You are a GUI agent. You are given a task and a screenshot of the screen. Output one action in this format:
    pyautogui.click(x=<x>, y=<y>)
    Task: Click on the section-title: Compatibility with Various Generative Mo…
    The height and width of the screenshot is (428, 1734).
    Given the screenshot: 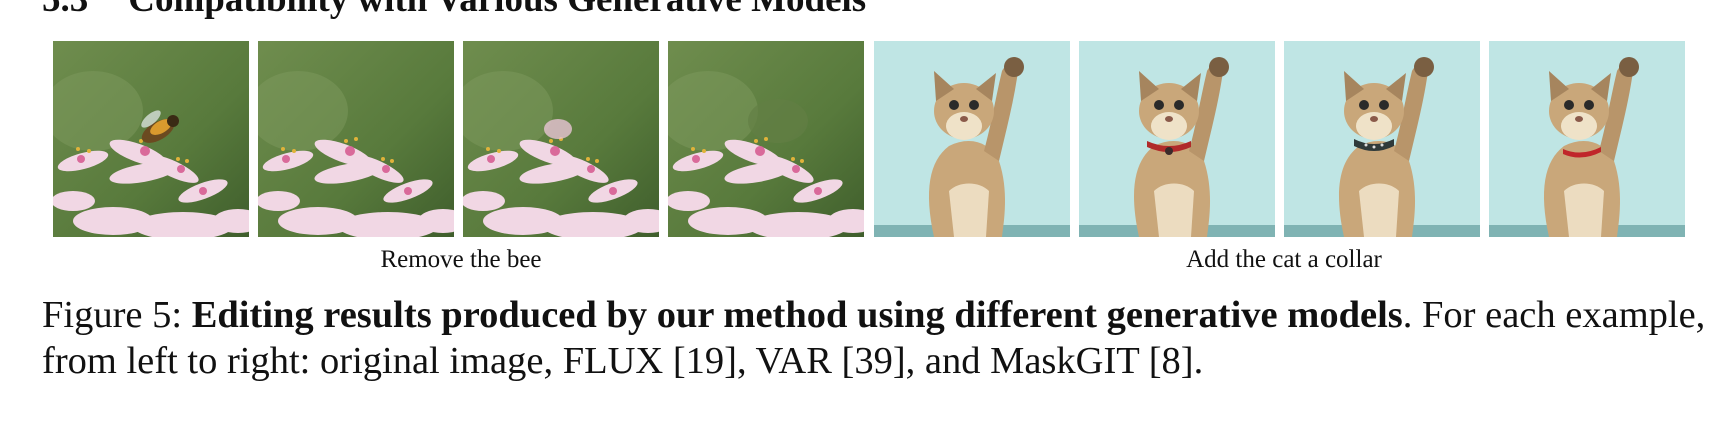 What is the action you would take?
    pyautogui.click(x=497, y=10)
    